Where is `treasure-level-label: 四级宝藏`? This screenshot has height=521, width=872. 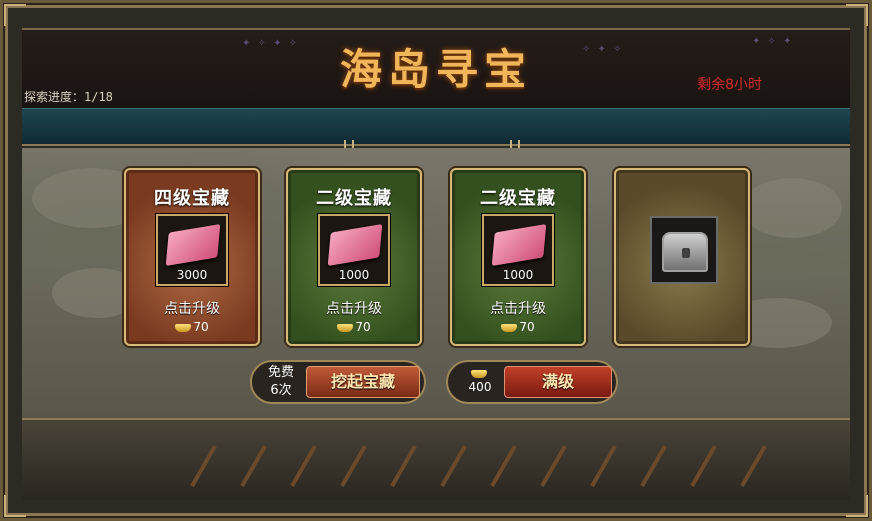 treasure-level-label: 四级宝藏 is located at coordinates (192, 198).